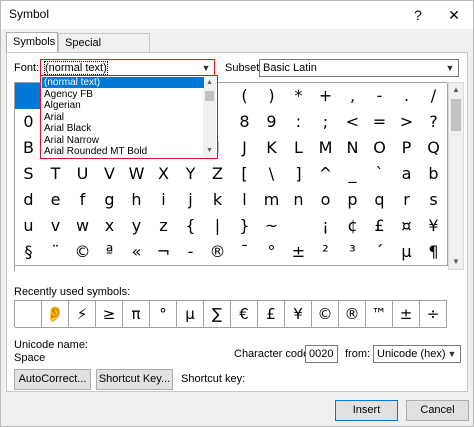  Describe the element at coordinates (418, 15) in the screenshot. I see `help-button: ?` at that location.